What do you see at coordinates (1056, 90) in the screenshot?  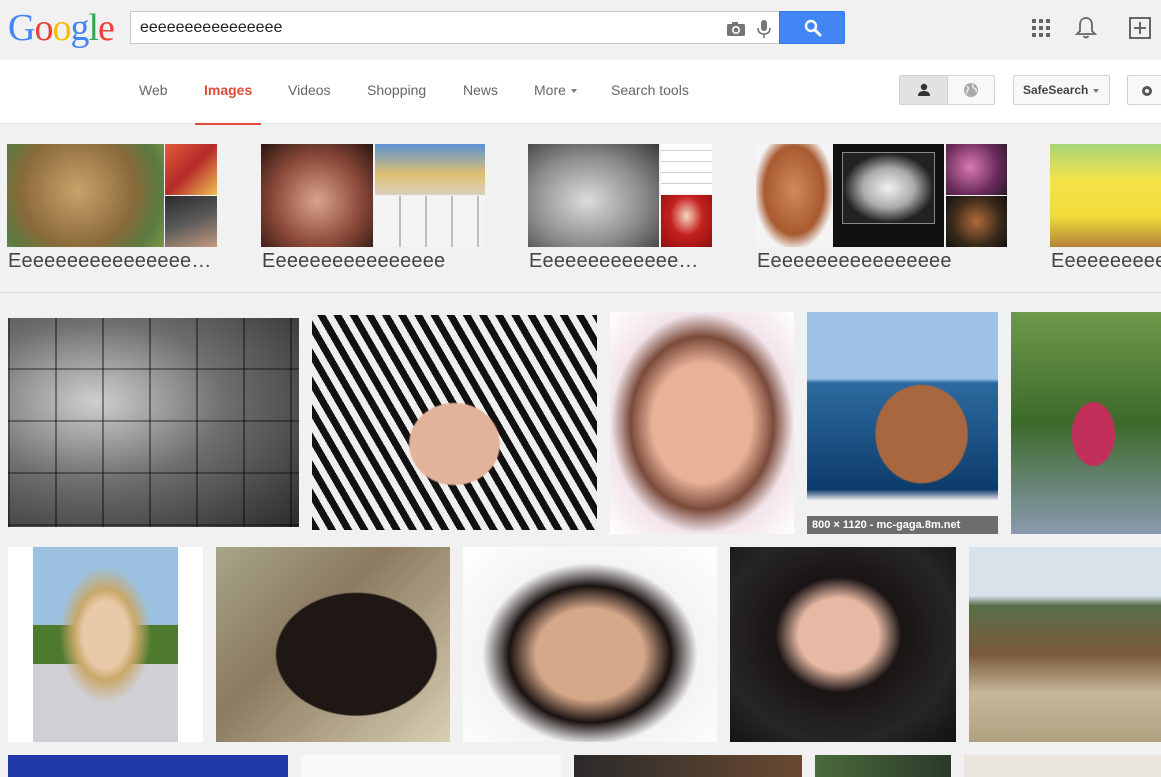 I see `safesearch-label: SafeSearch` at bounding box center [1056, 90].